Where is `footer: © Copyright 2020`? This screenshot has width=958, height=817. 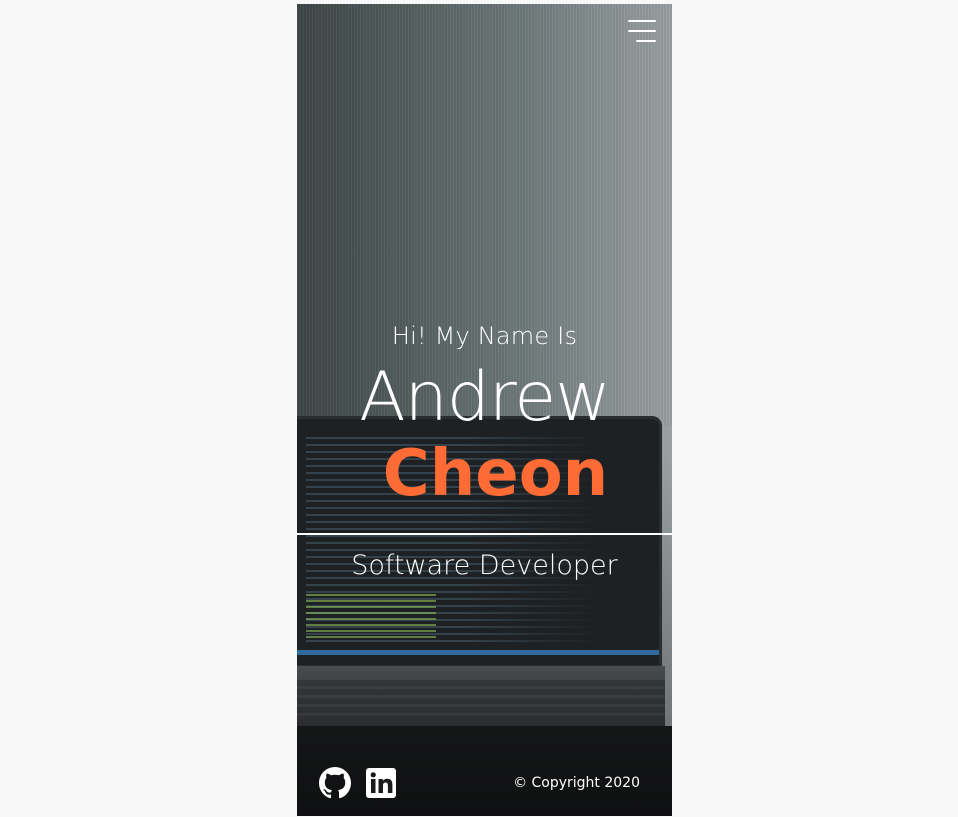
footer: © Copyright 2020 is located at coordinates (479, 783).